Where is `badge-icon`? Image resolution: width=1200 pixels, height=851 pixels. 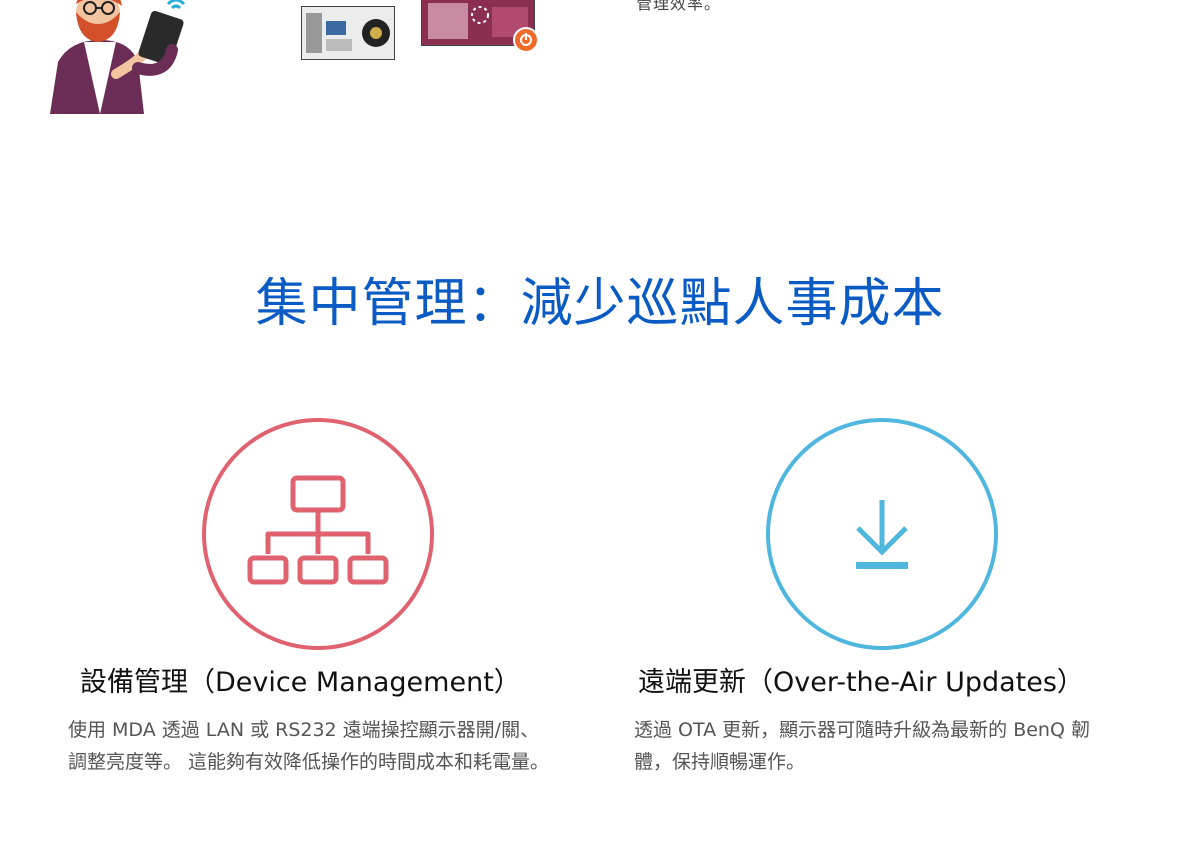 badge-icon is located at coordinates (526, 40).